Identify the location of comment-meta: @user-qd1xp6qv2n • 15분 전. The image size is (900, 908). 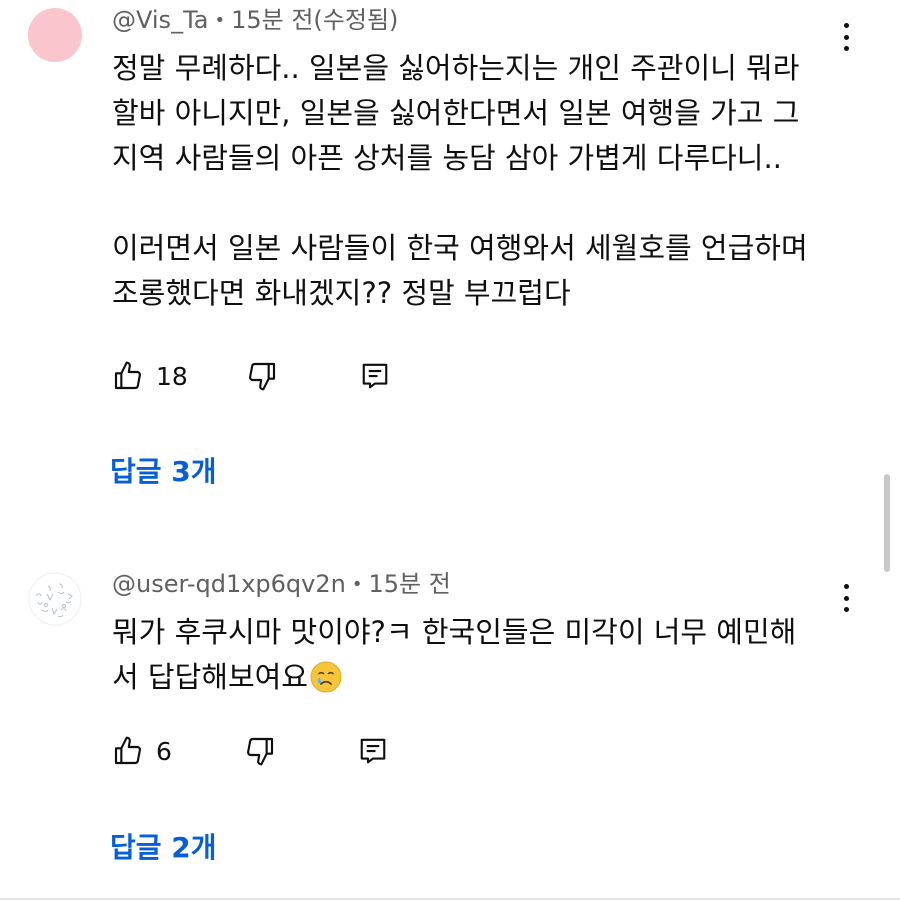
(281, 585).